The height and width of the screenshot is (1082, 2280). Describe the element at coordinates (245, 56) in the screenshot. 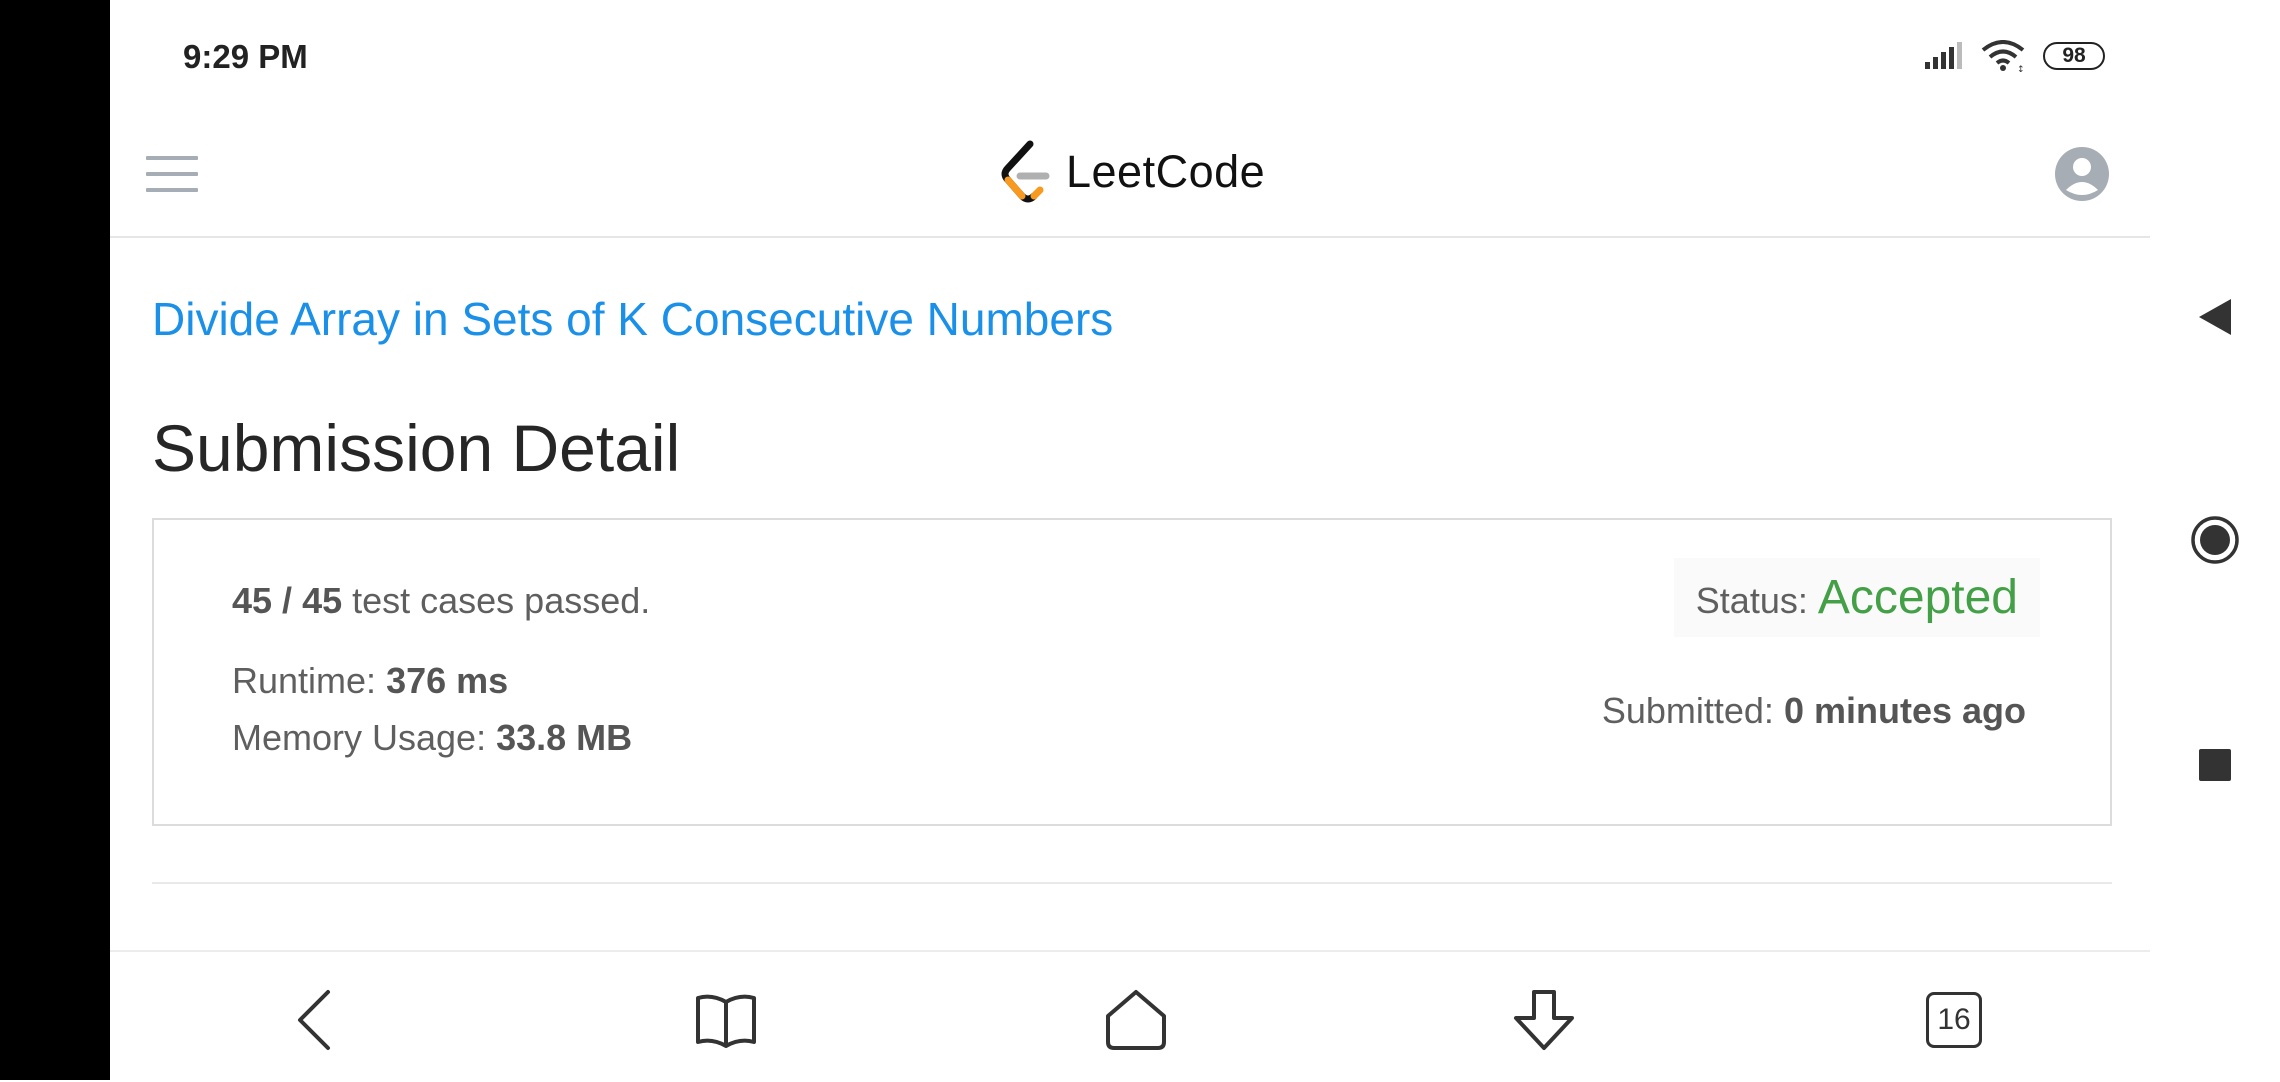

I see `status-time: 9:29 PM` at that location.